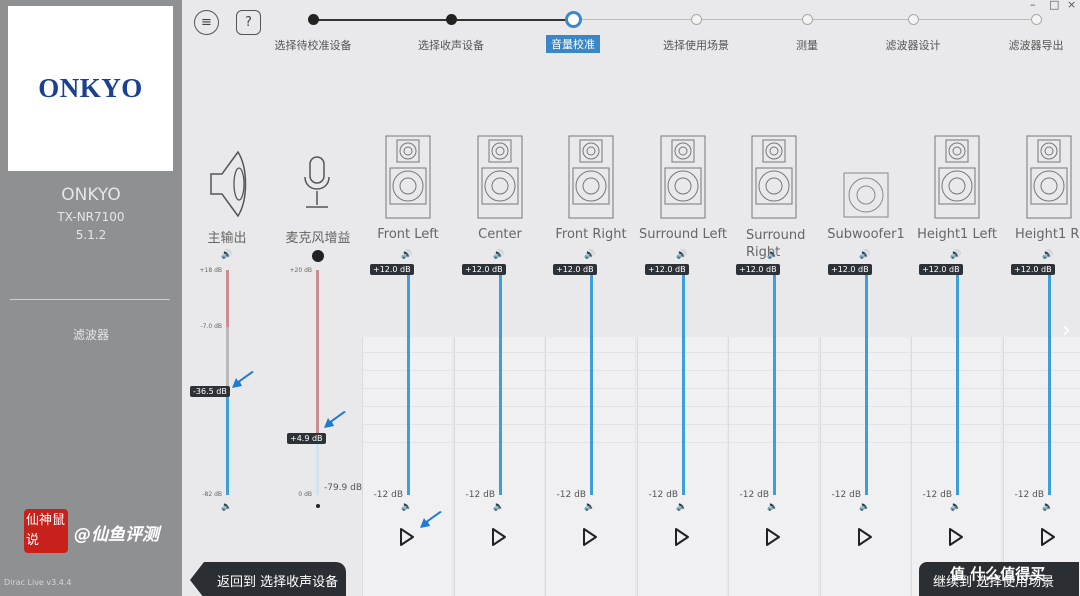 This screenshot has height=596, width=1080. I want to click on sidebar-item-filter: 滤波器, so click(91, 334).